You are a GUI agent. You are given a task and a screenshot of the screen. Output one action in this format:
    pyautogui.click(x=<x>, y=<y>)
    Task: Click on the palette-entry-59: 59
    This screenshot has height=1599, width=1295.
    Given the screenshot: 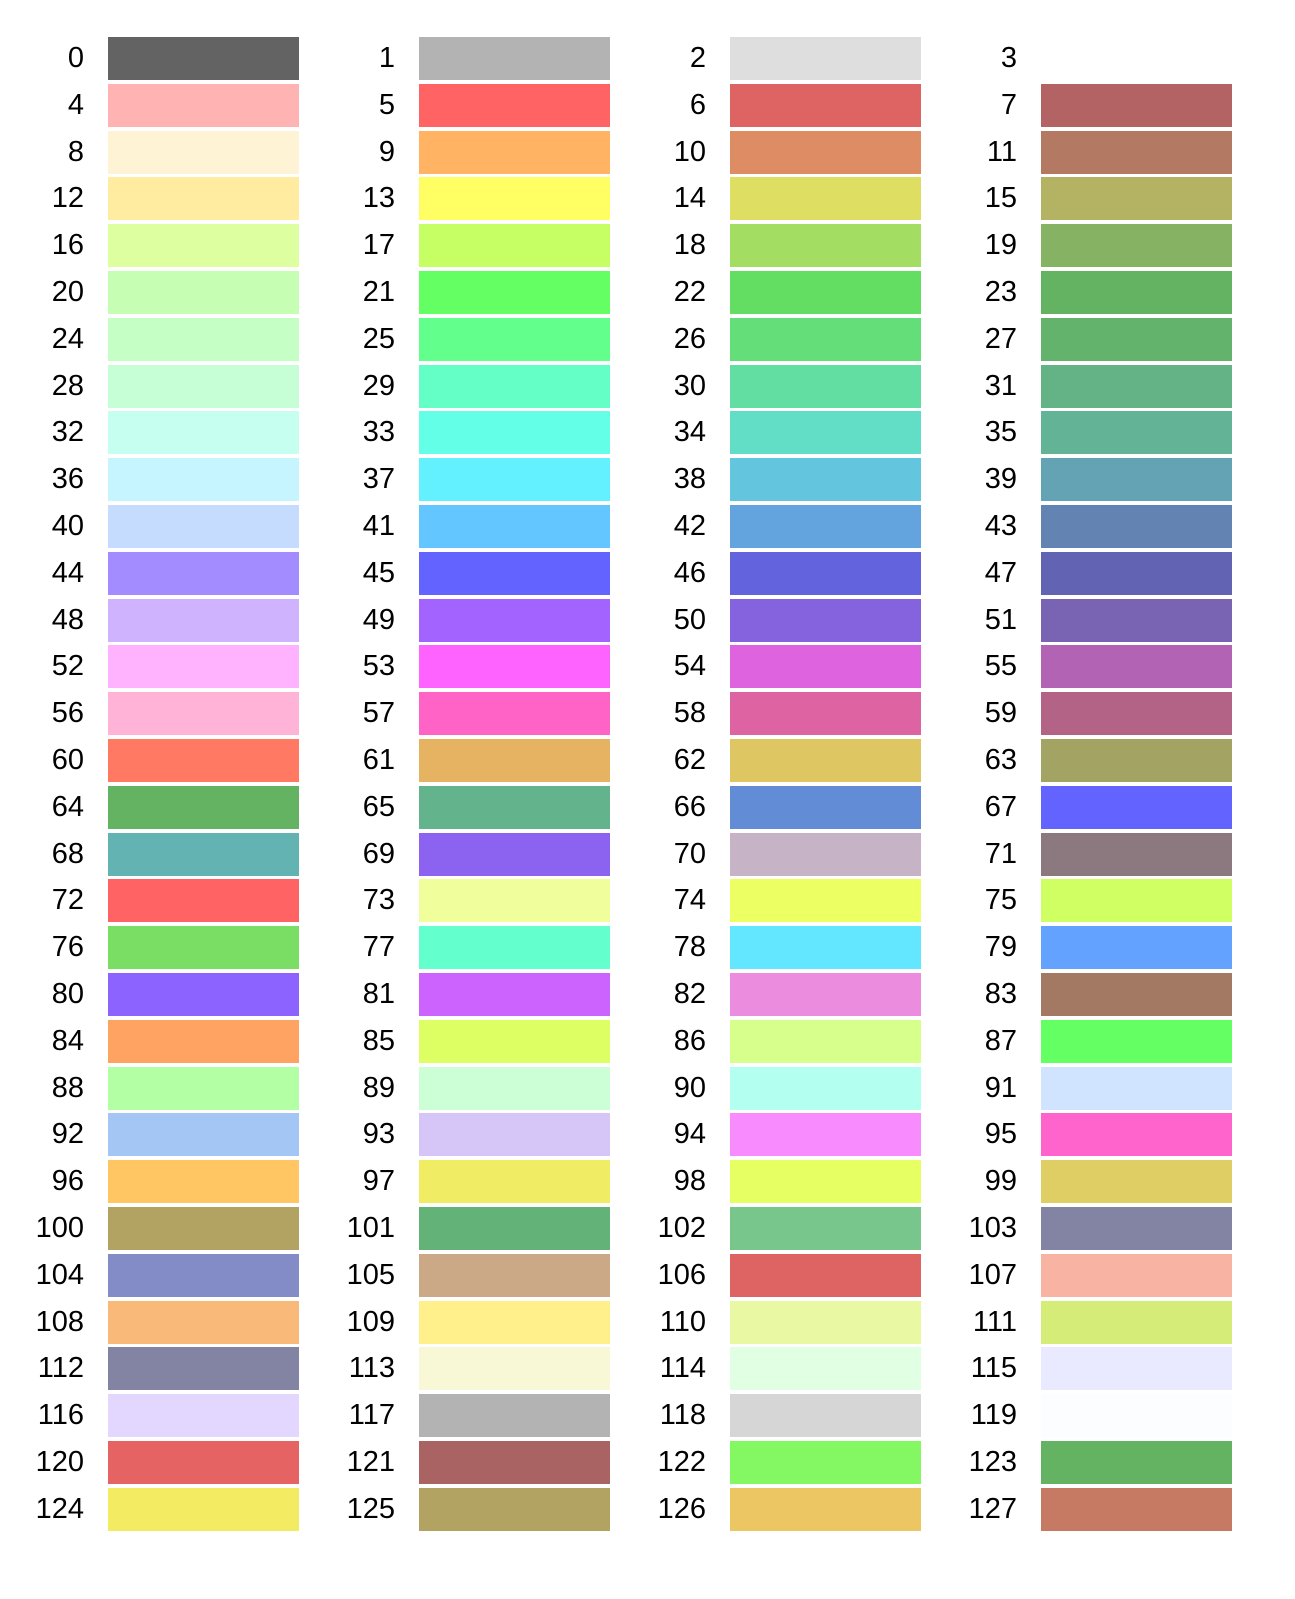 What is the action you would take?
    pyautogui.click(x=1082, y=714)
    